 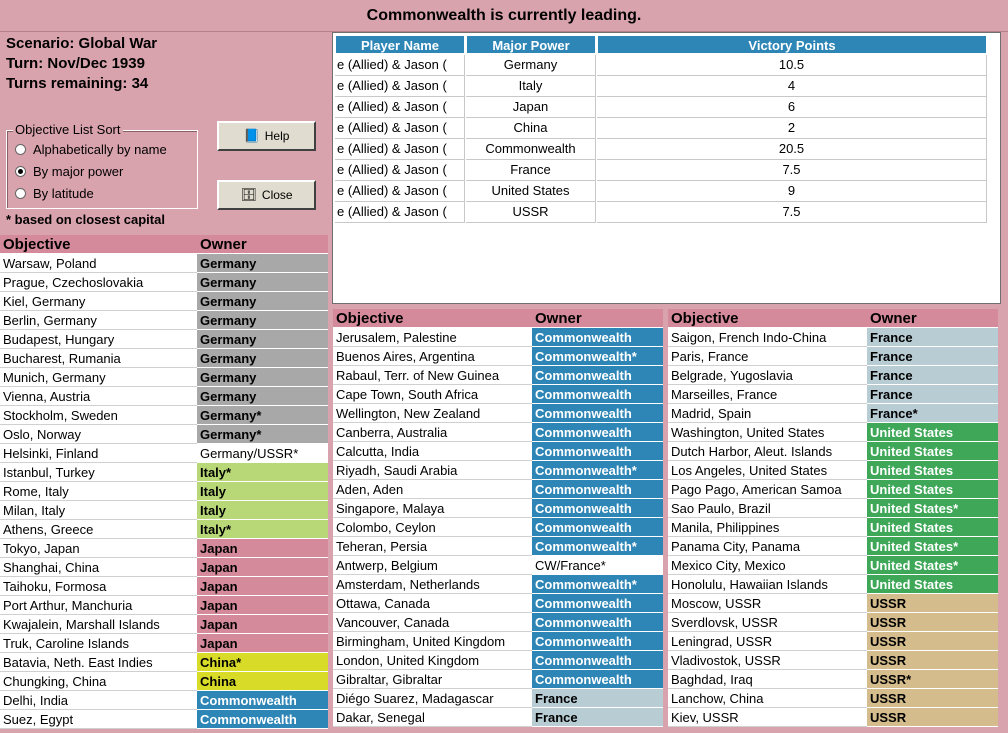 What do you see at coordinates (164, 529) in the screenshot?
I see `objective-row: Athens, Greece Italy*` at bounding box center [164, 529].